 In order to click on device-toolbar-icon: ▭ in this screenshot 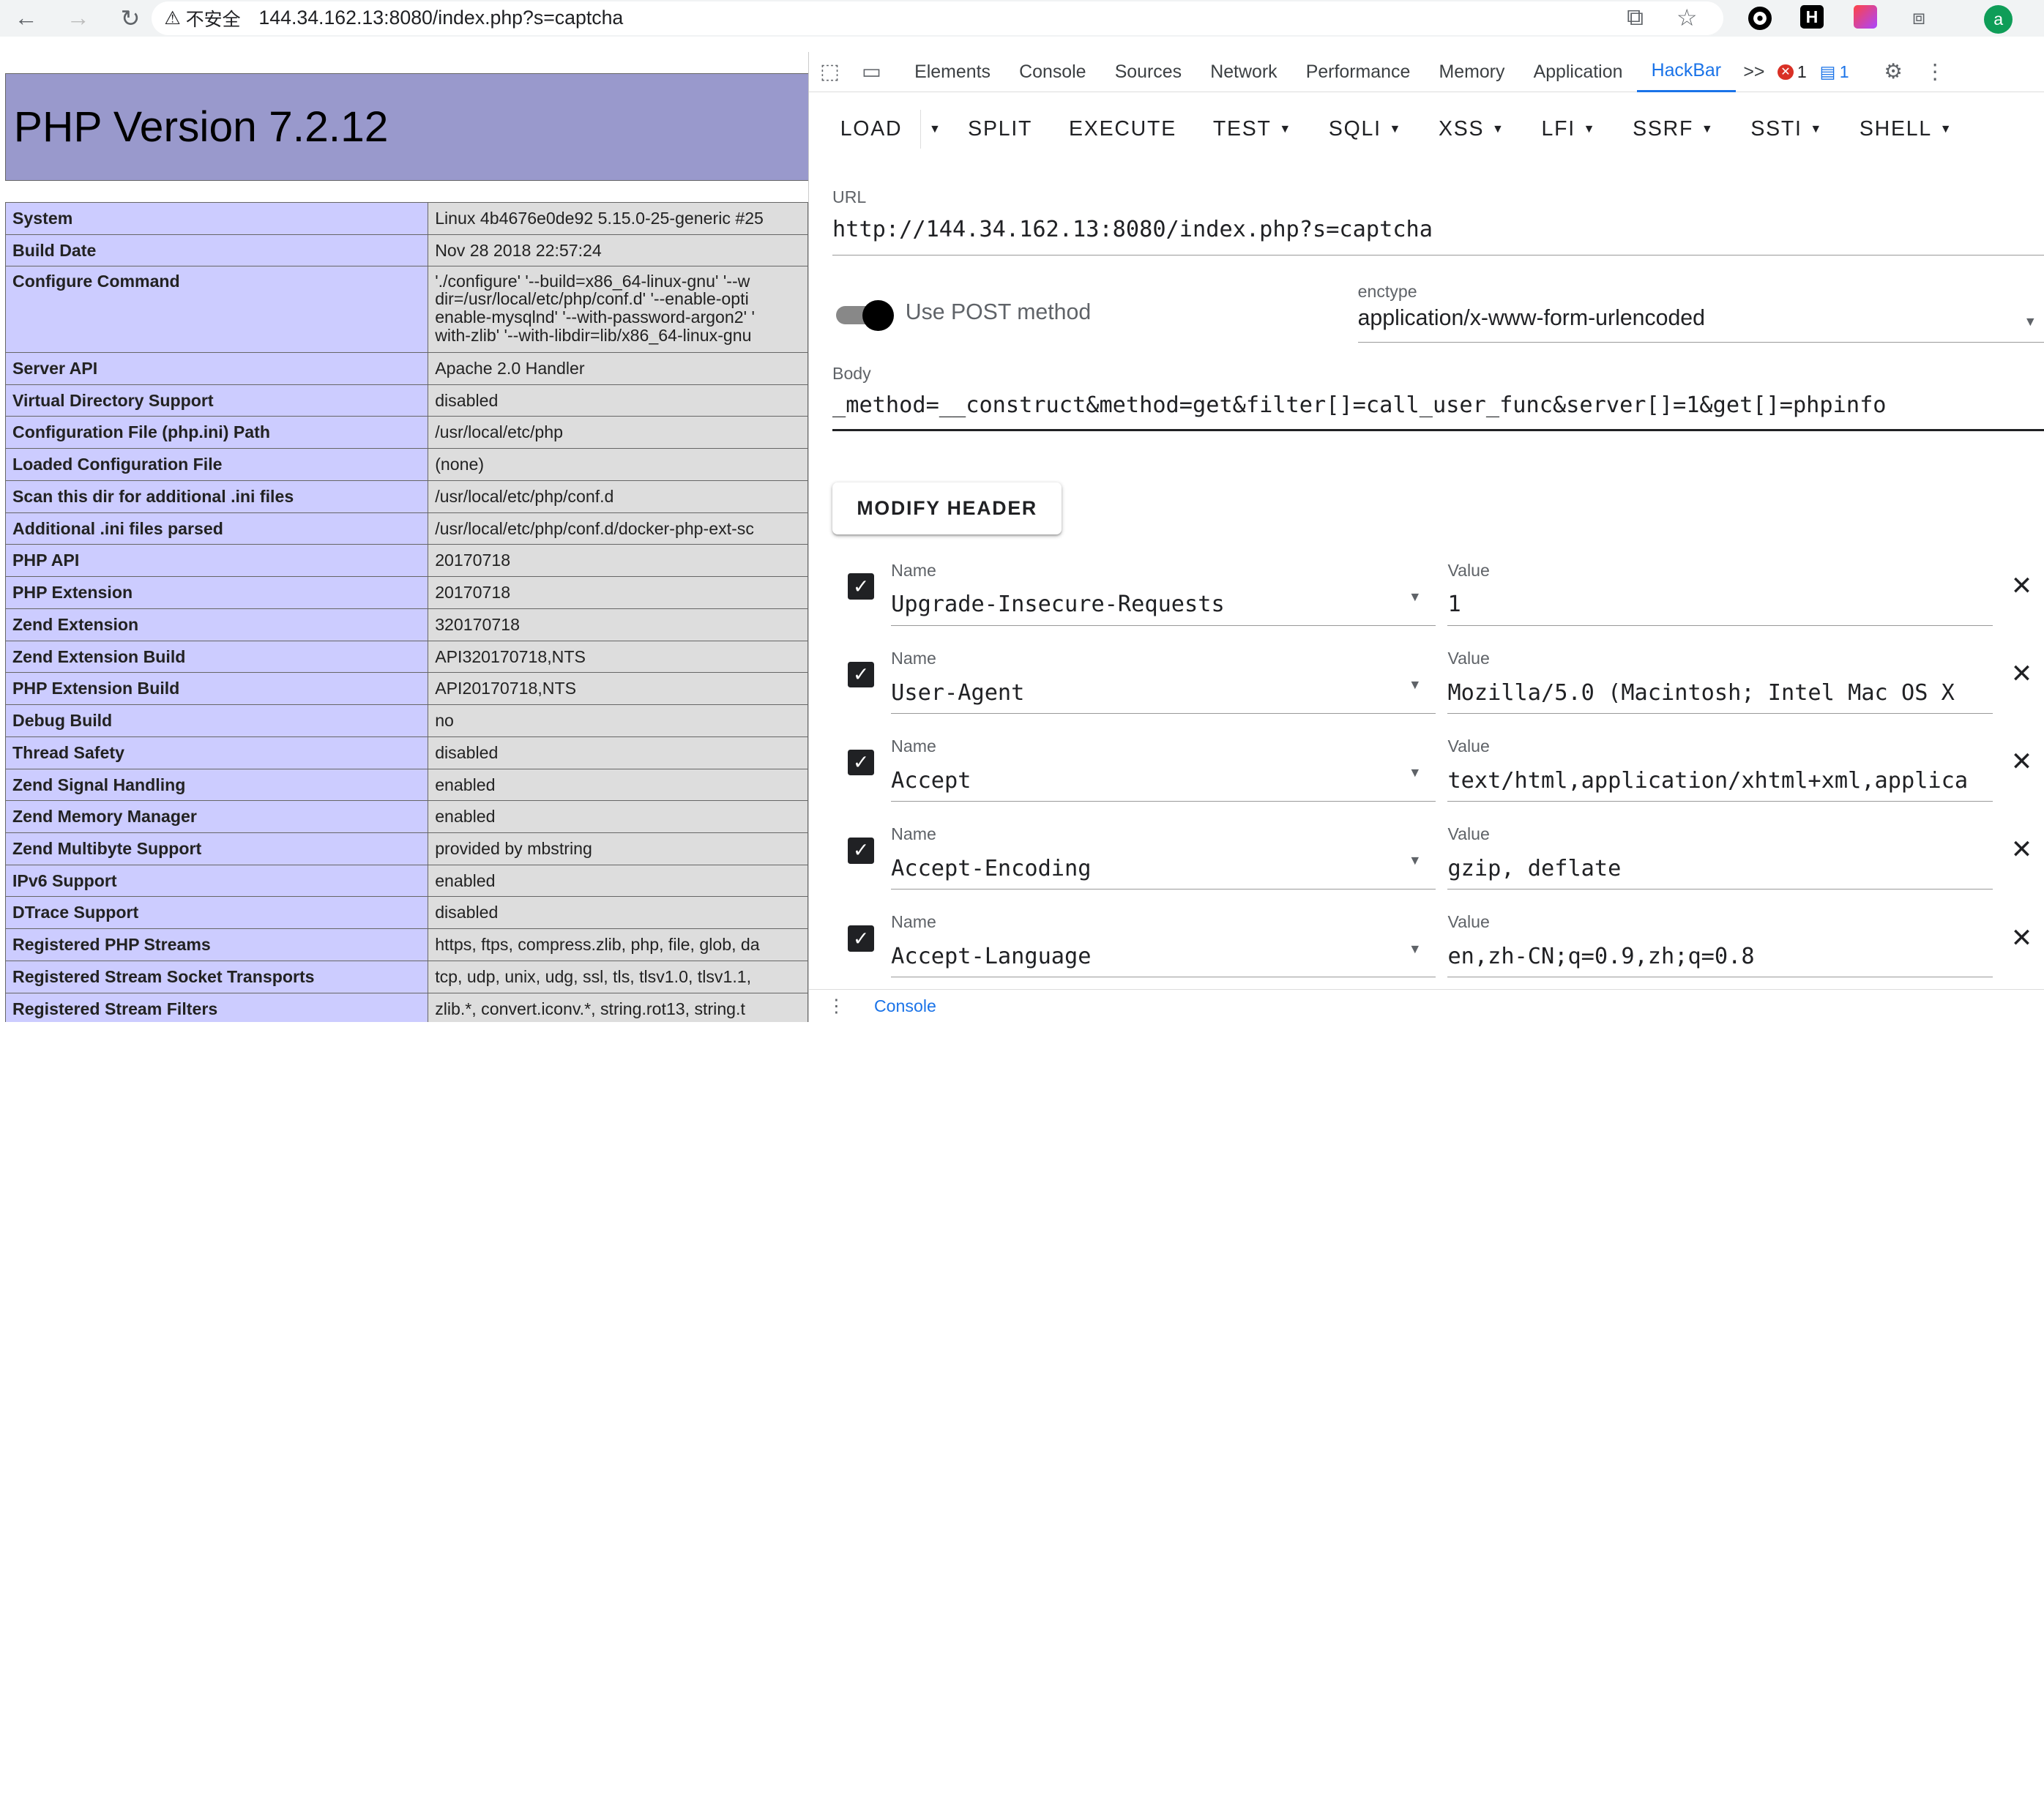, I will do `click(871, 72)`.